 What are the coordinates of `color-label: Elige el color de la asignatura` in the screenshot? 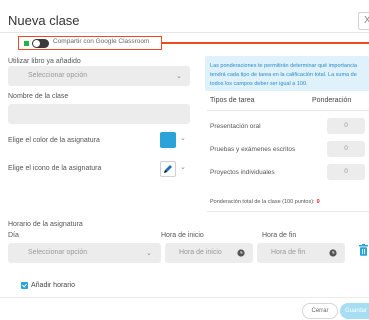 It's located at (54, 140).